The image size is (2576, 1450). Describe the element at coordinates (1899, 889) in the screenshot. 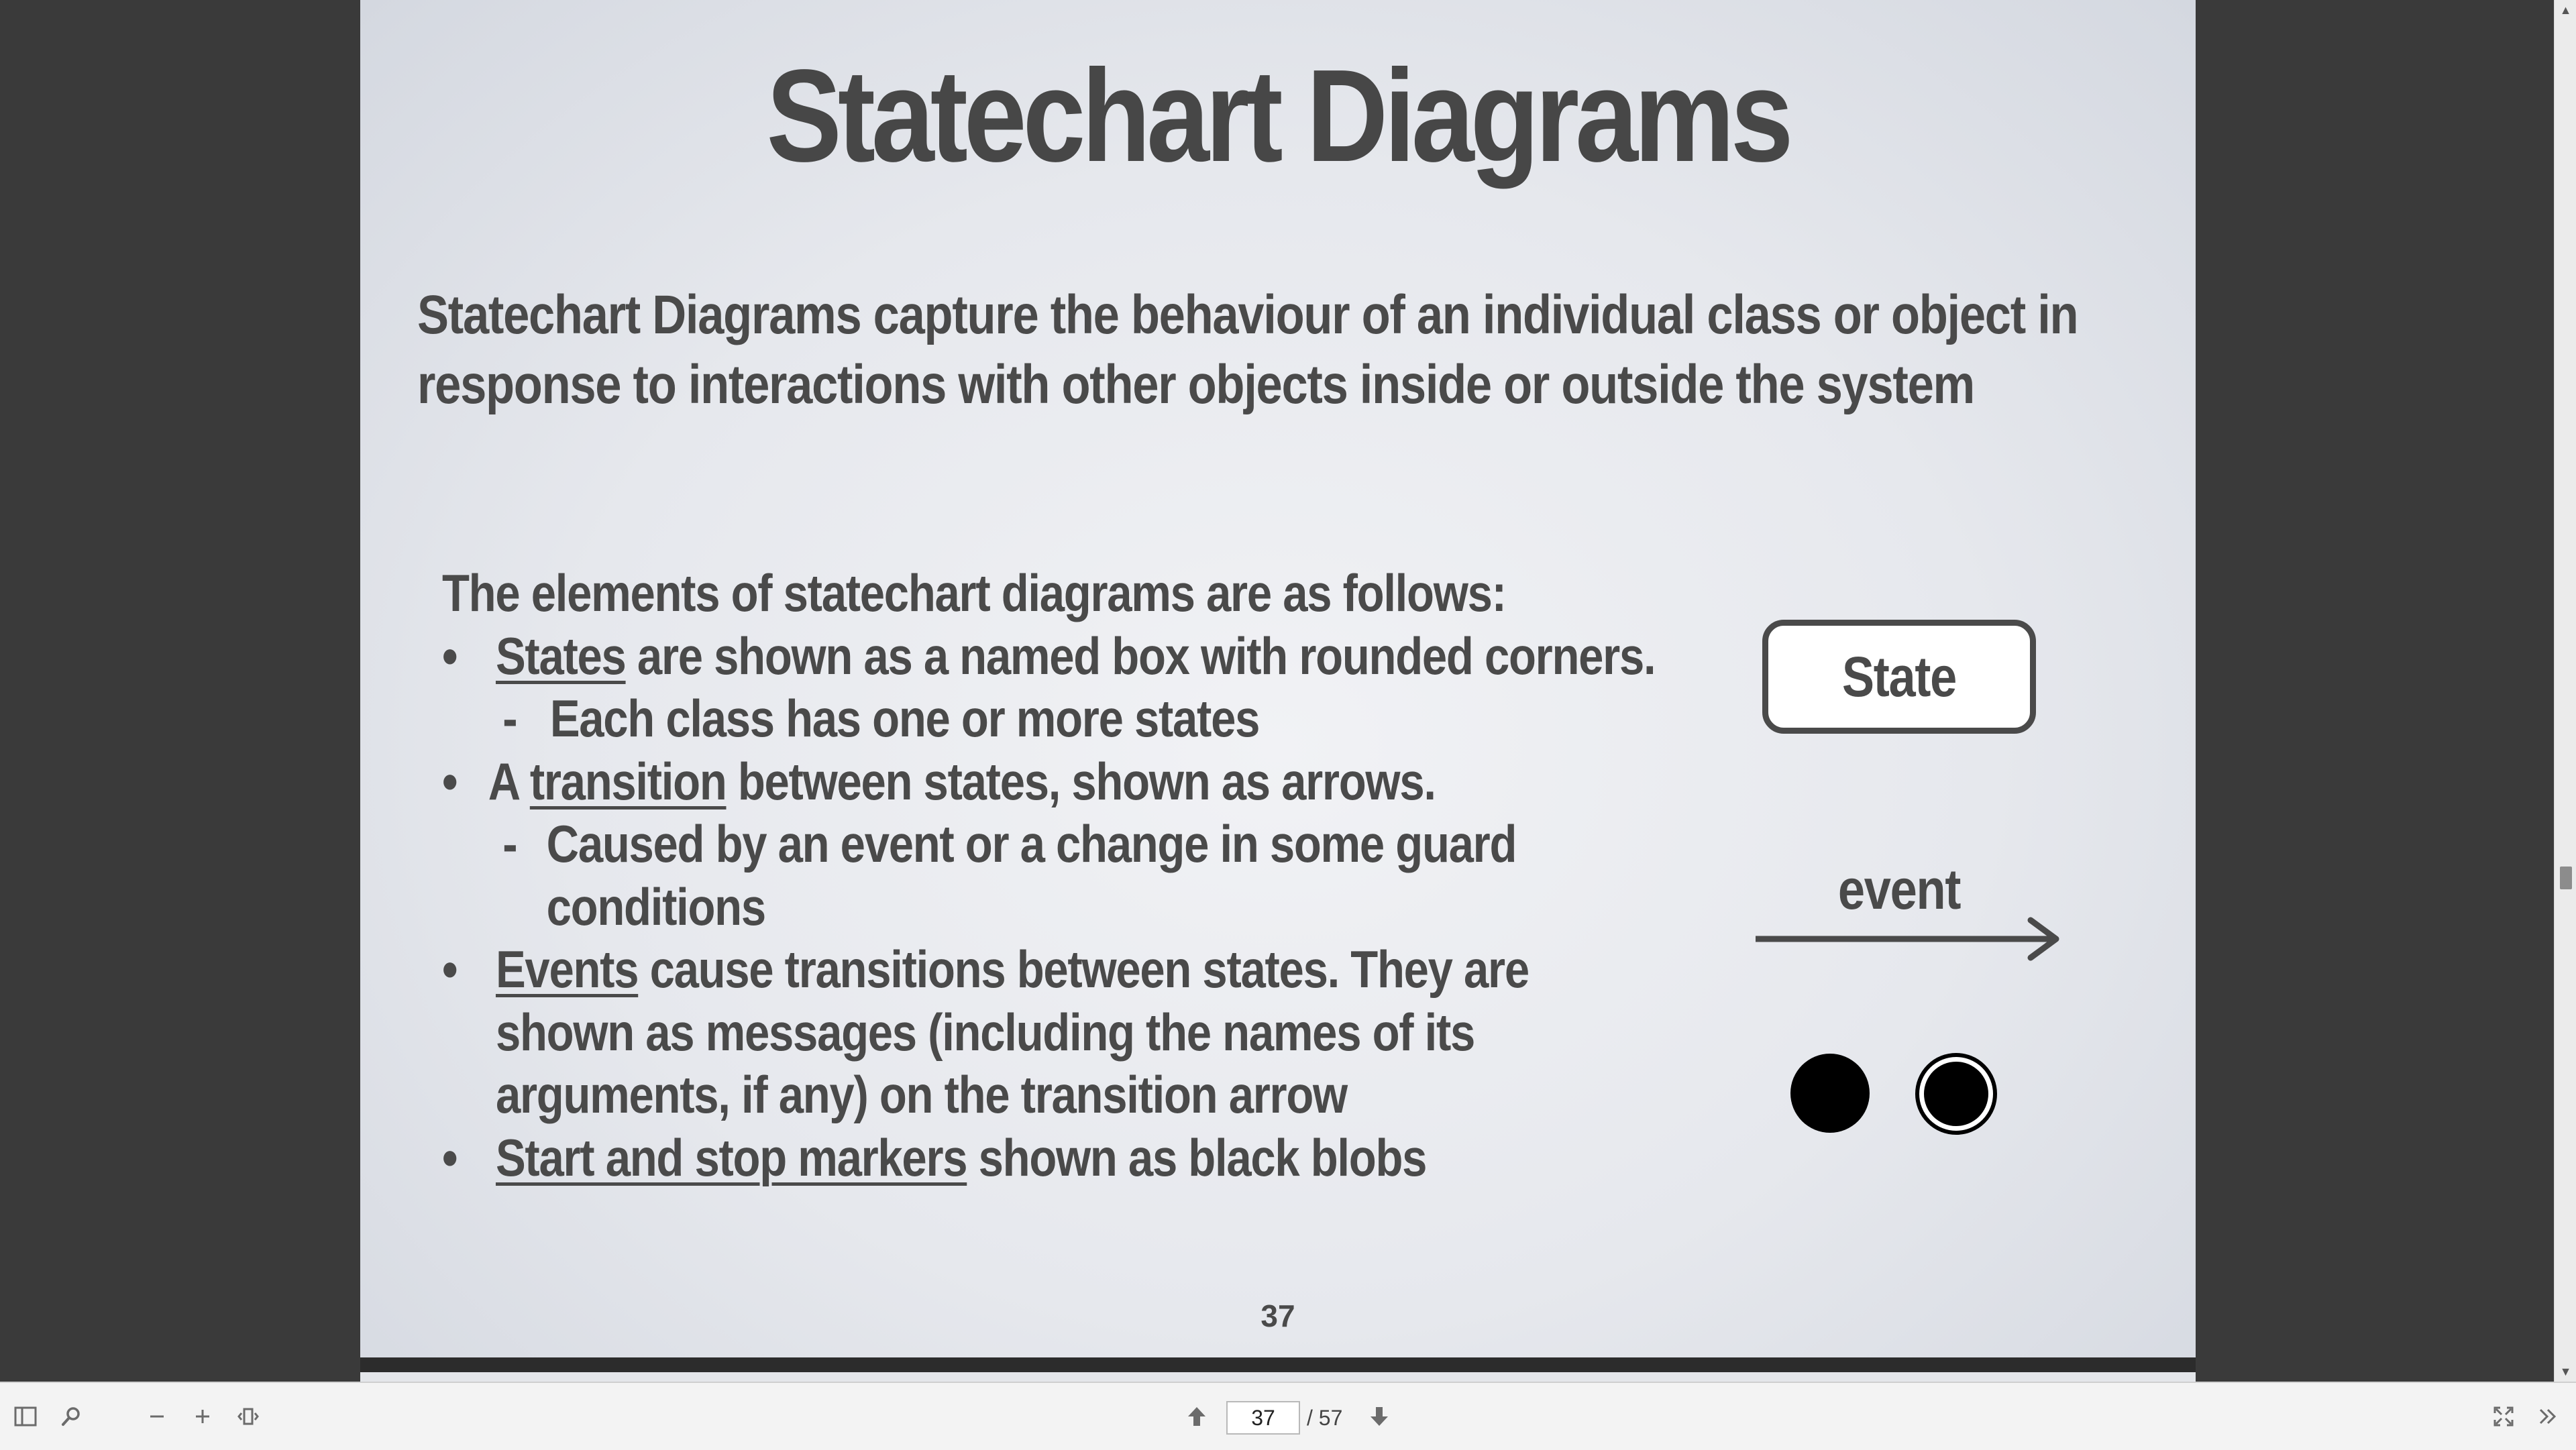

I see `event-label: event` at that location.